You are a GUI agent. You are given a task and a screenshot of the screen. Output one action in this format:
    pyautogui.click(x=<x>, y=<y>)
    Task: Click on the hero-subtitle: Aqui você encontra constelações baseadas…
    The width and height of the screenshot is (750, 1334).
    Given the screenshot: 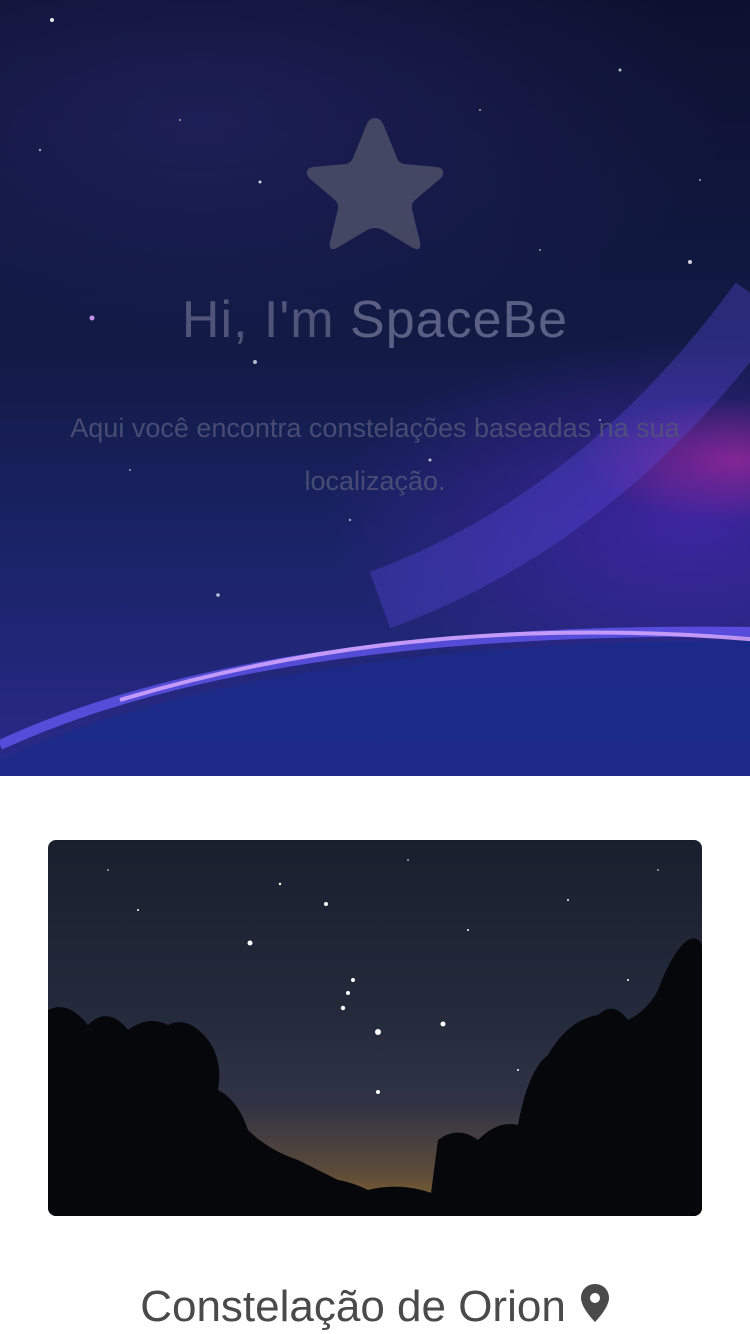 What is the action you would take?
    pyautogui.click(x=375, y=454)
    